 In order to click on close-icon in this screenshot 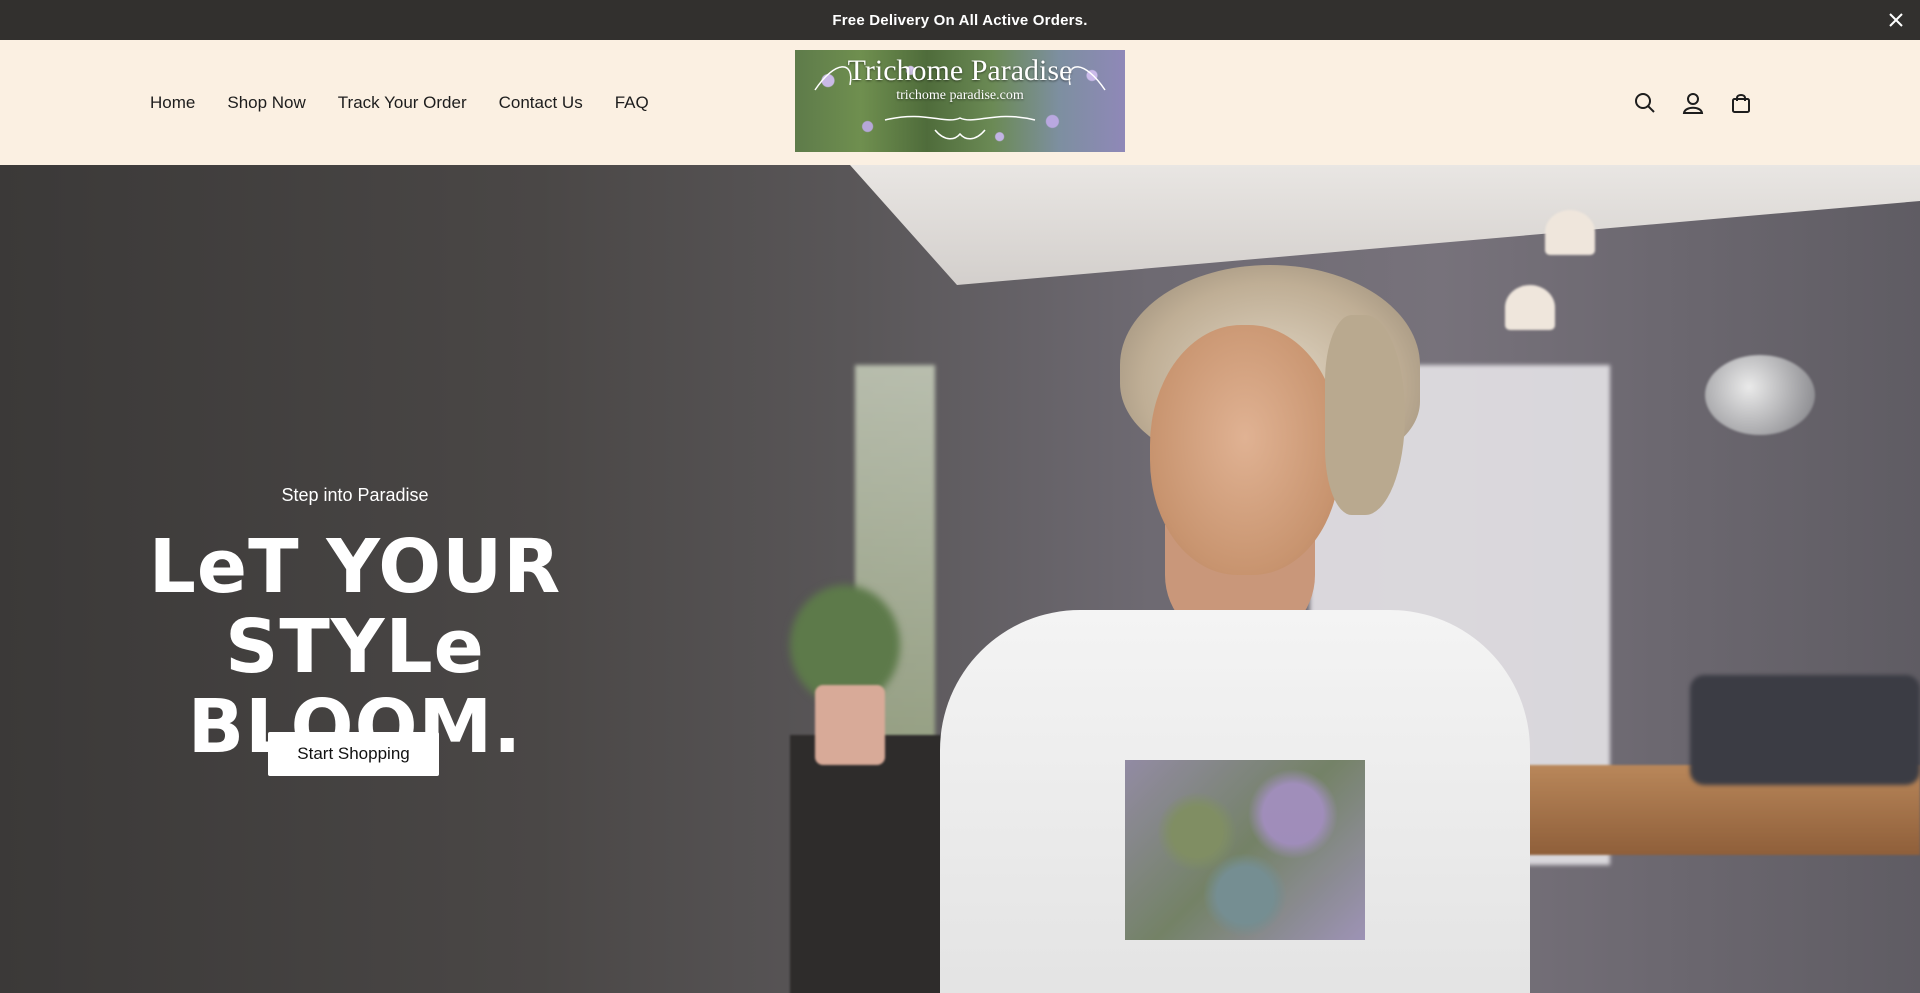, I will do `click(1896, 20)`.